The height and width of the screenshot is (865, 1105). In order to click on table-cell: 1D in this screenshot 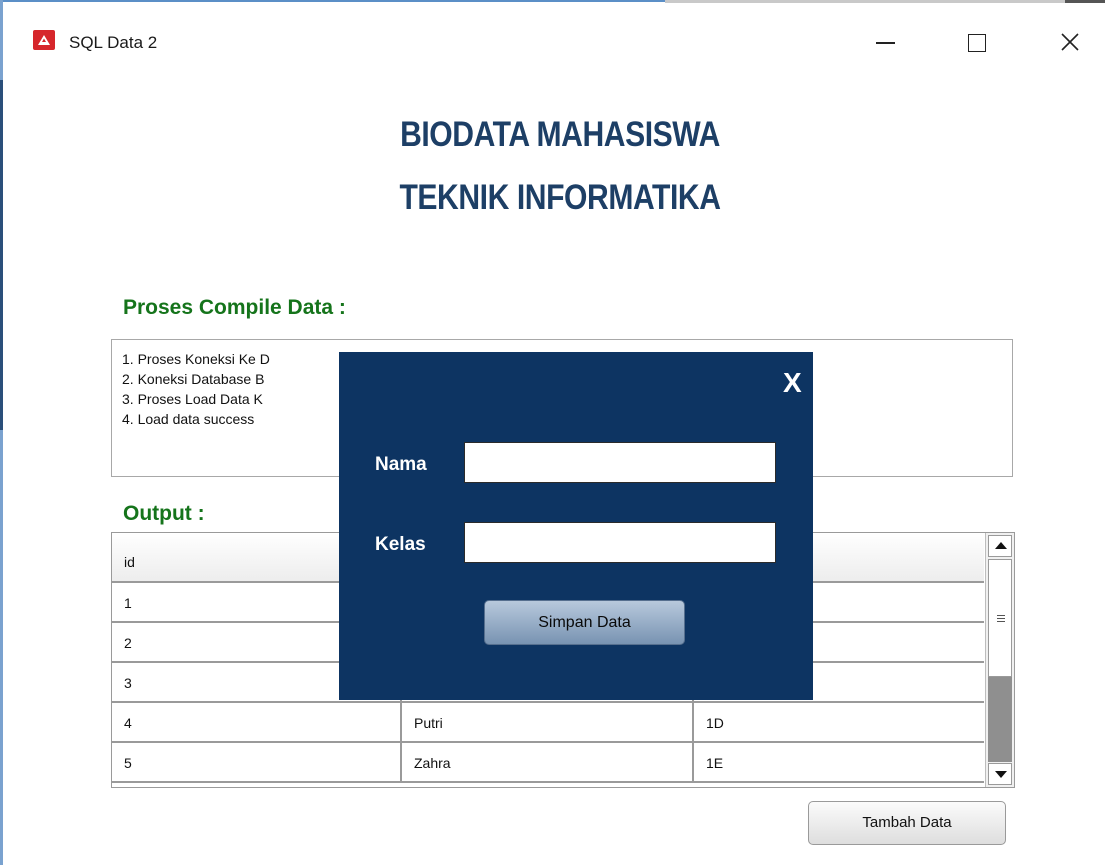, I will do `click(715, 723)`.